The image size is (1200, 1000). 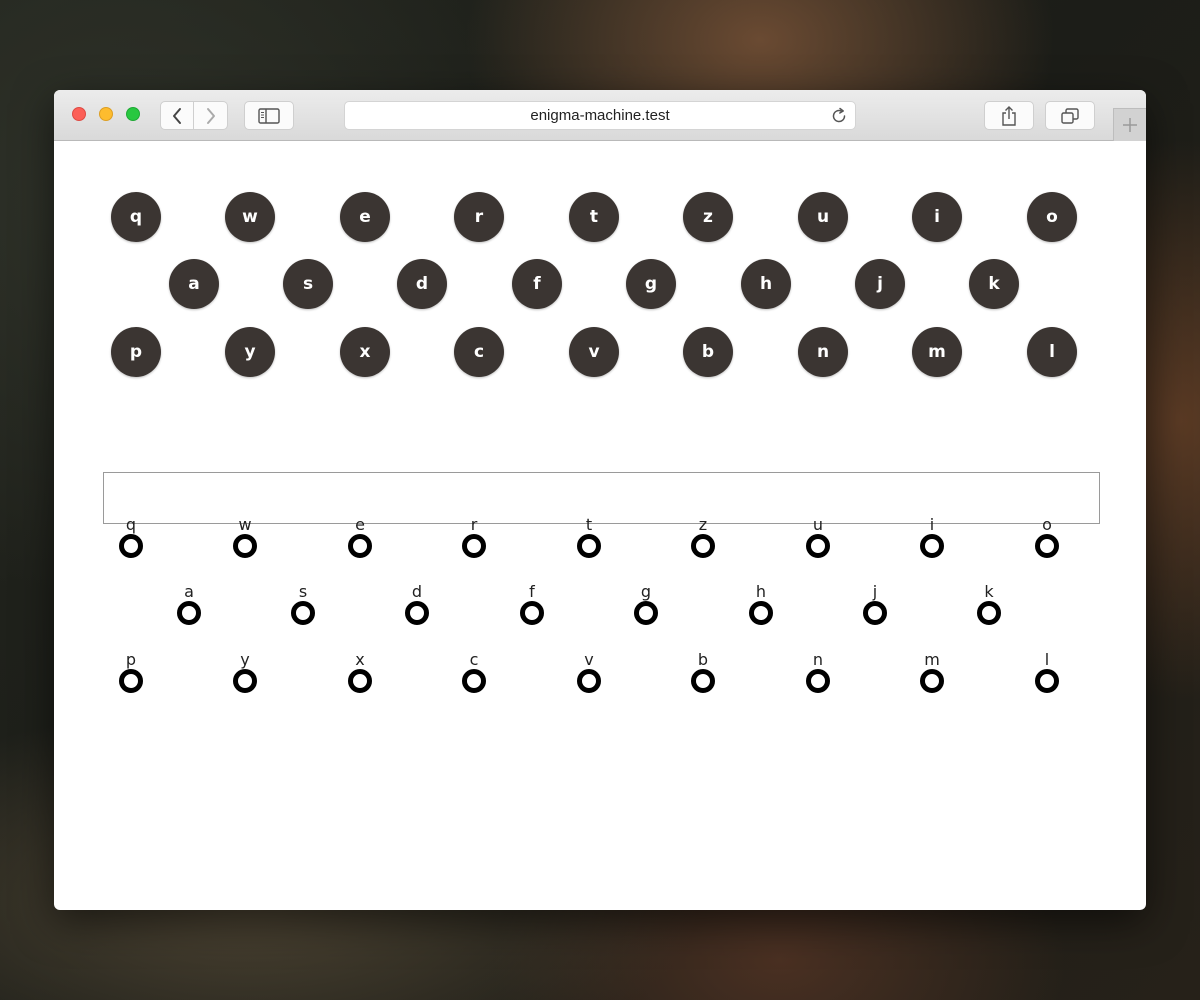 I want to click on lamp-u: u, so click(x=818, y=538).